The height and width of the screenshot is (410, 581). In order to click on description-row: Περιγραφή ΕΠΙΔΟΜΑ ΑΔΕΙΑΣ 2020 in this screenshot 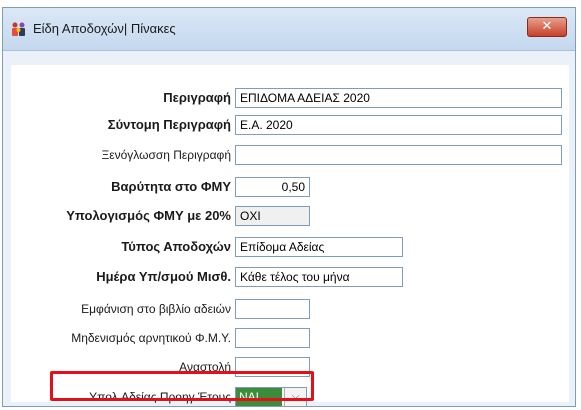, I will do `click(290, 98)`.